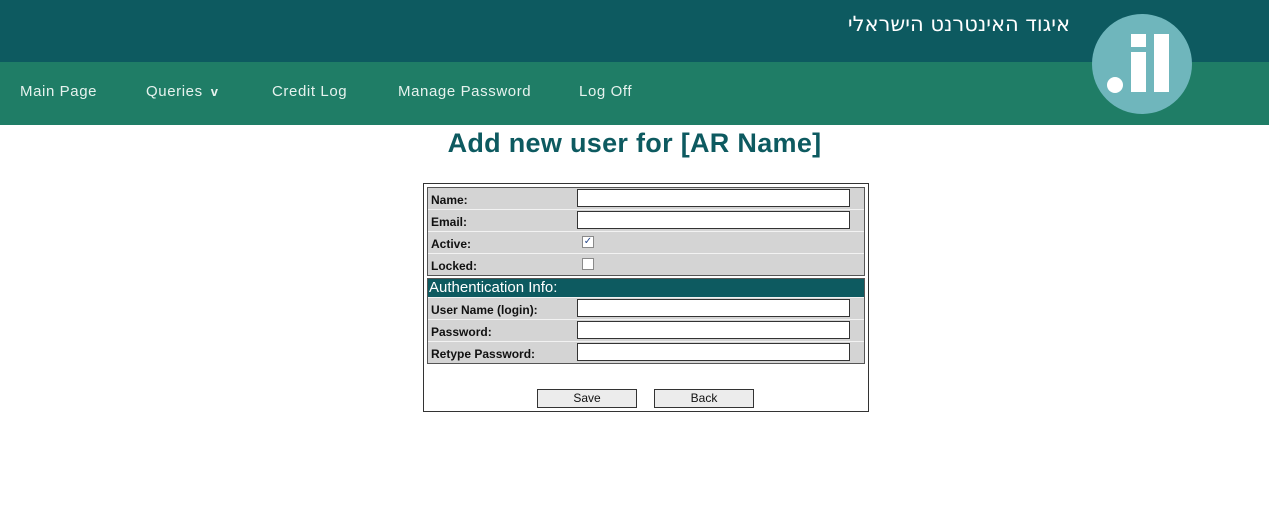  Describe the element at coordinates (588, 242) in the screenshot. I see `active-checkbox: ✓` at that location.